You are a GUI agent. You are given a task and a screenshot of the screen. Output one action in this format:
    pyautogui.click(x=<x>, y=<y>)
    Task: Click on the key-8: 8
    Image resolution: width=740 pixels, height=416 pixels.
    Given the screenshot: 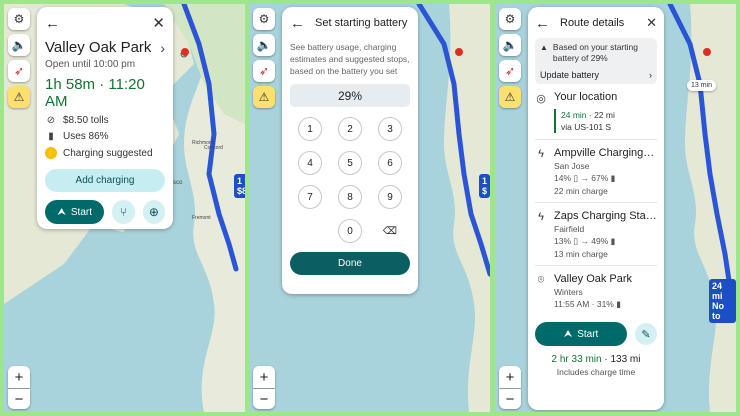 What is the action you would take?
    pyautogui.click(x=350, y=197)
    